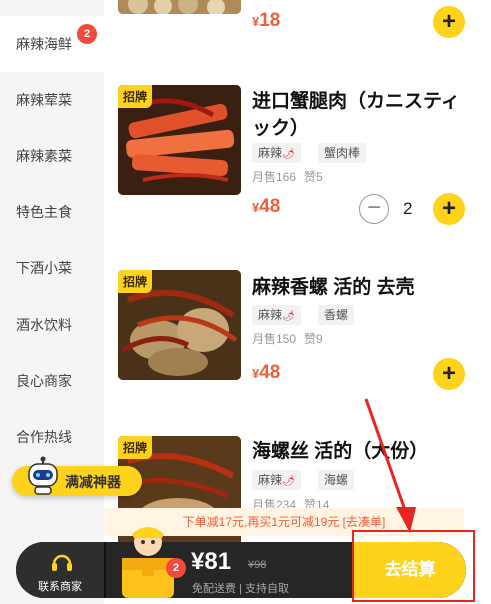 The image size is (491, 604). I want to click on sidebar-item-label: 麻辣素菜, so click(44, 156).